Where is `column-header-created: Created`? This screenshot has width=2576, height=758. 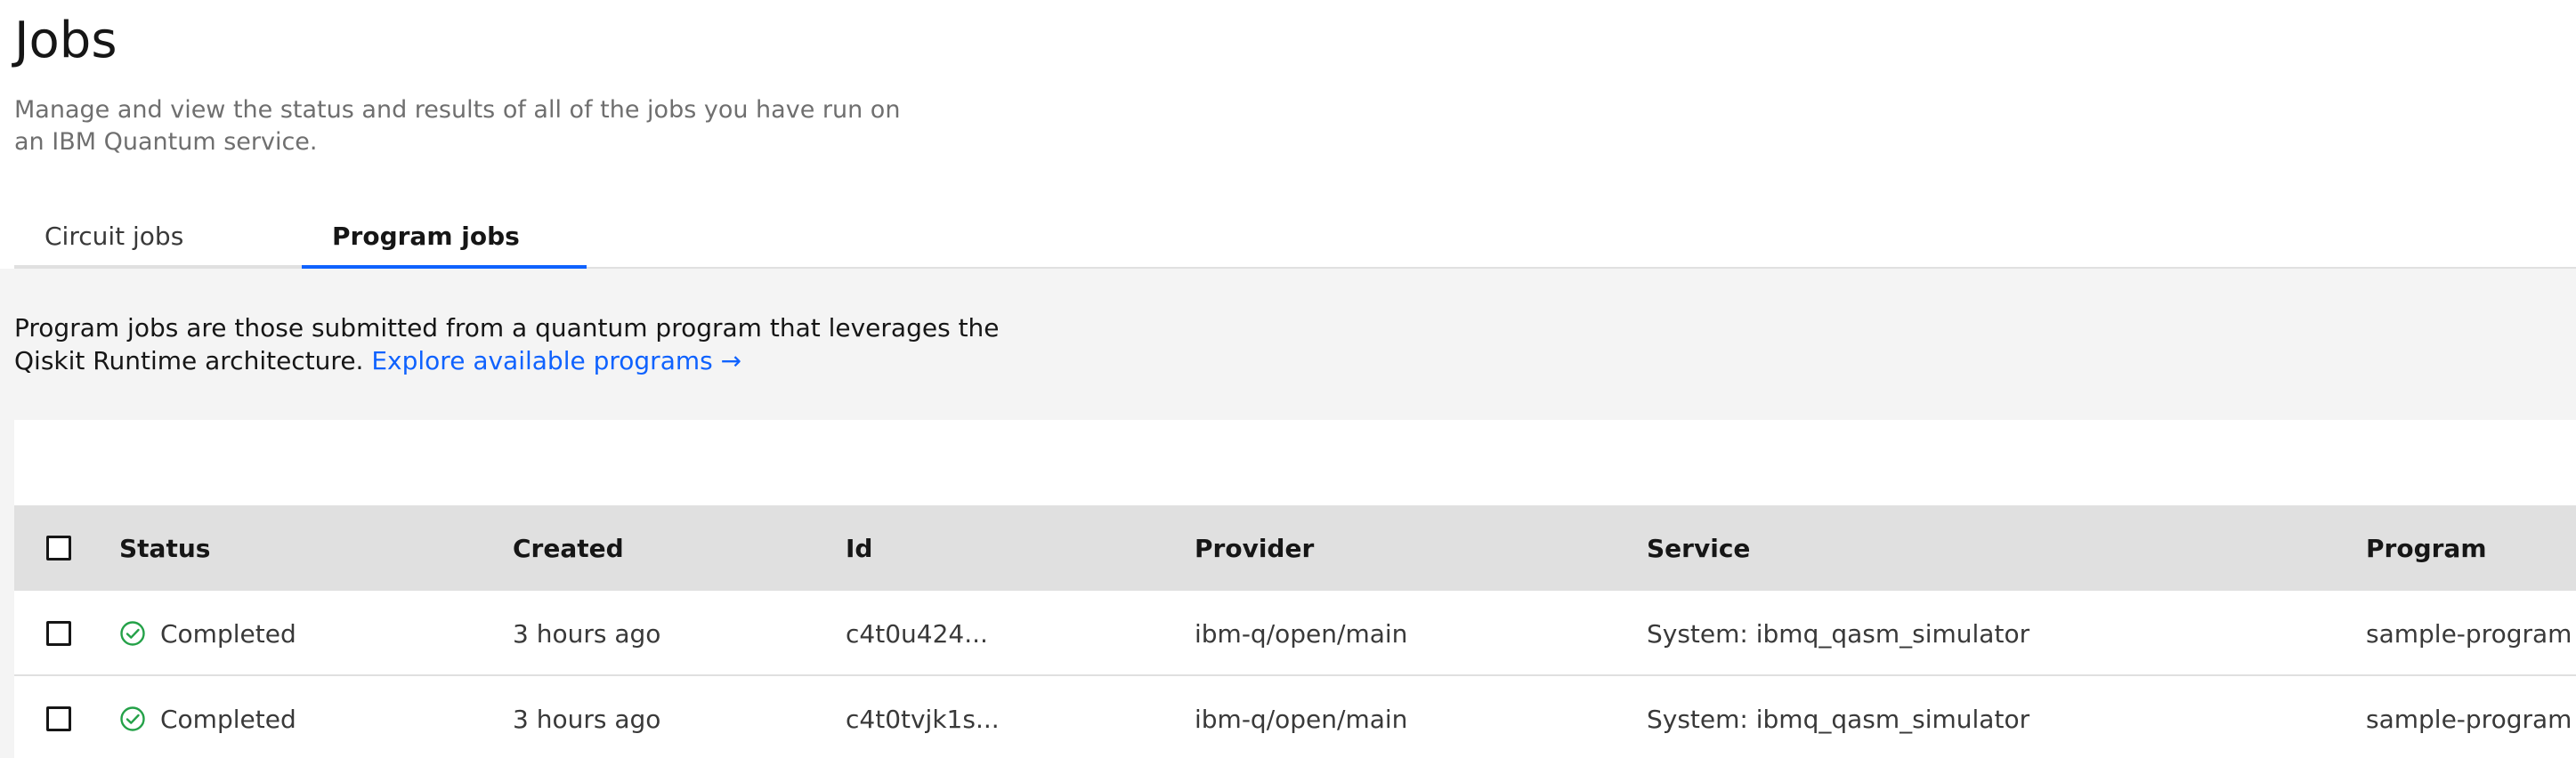
column-header-created: Created is located at coordinates (568, 548).